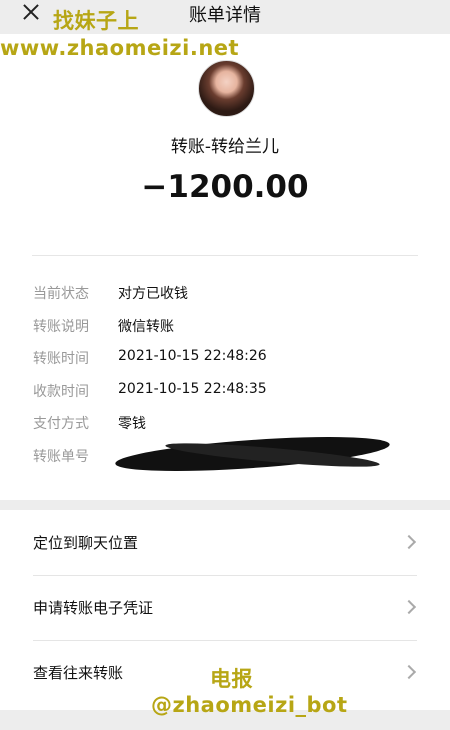  What do you see at coordinates (96, 21) in the screenshot?
I see `watermark-top: 找妹子上` at bounding box center [96, 21].